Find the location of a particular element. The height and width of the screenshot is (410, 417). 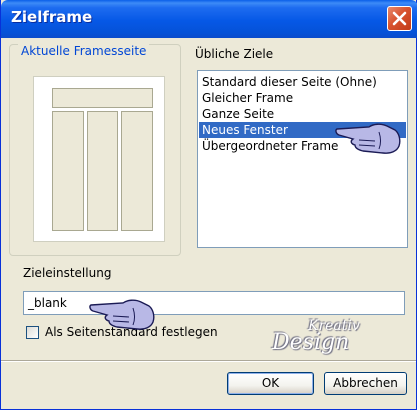

button-divider is located at coordinates (208, 361).